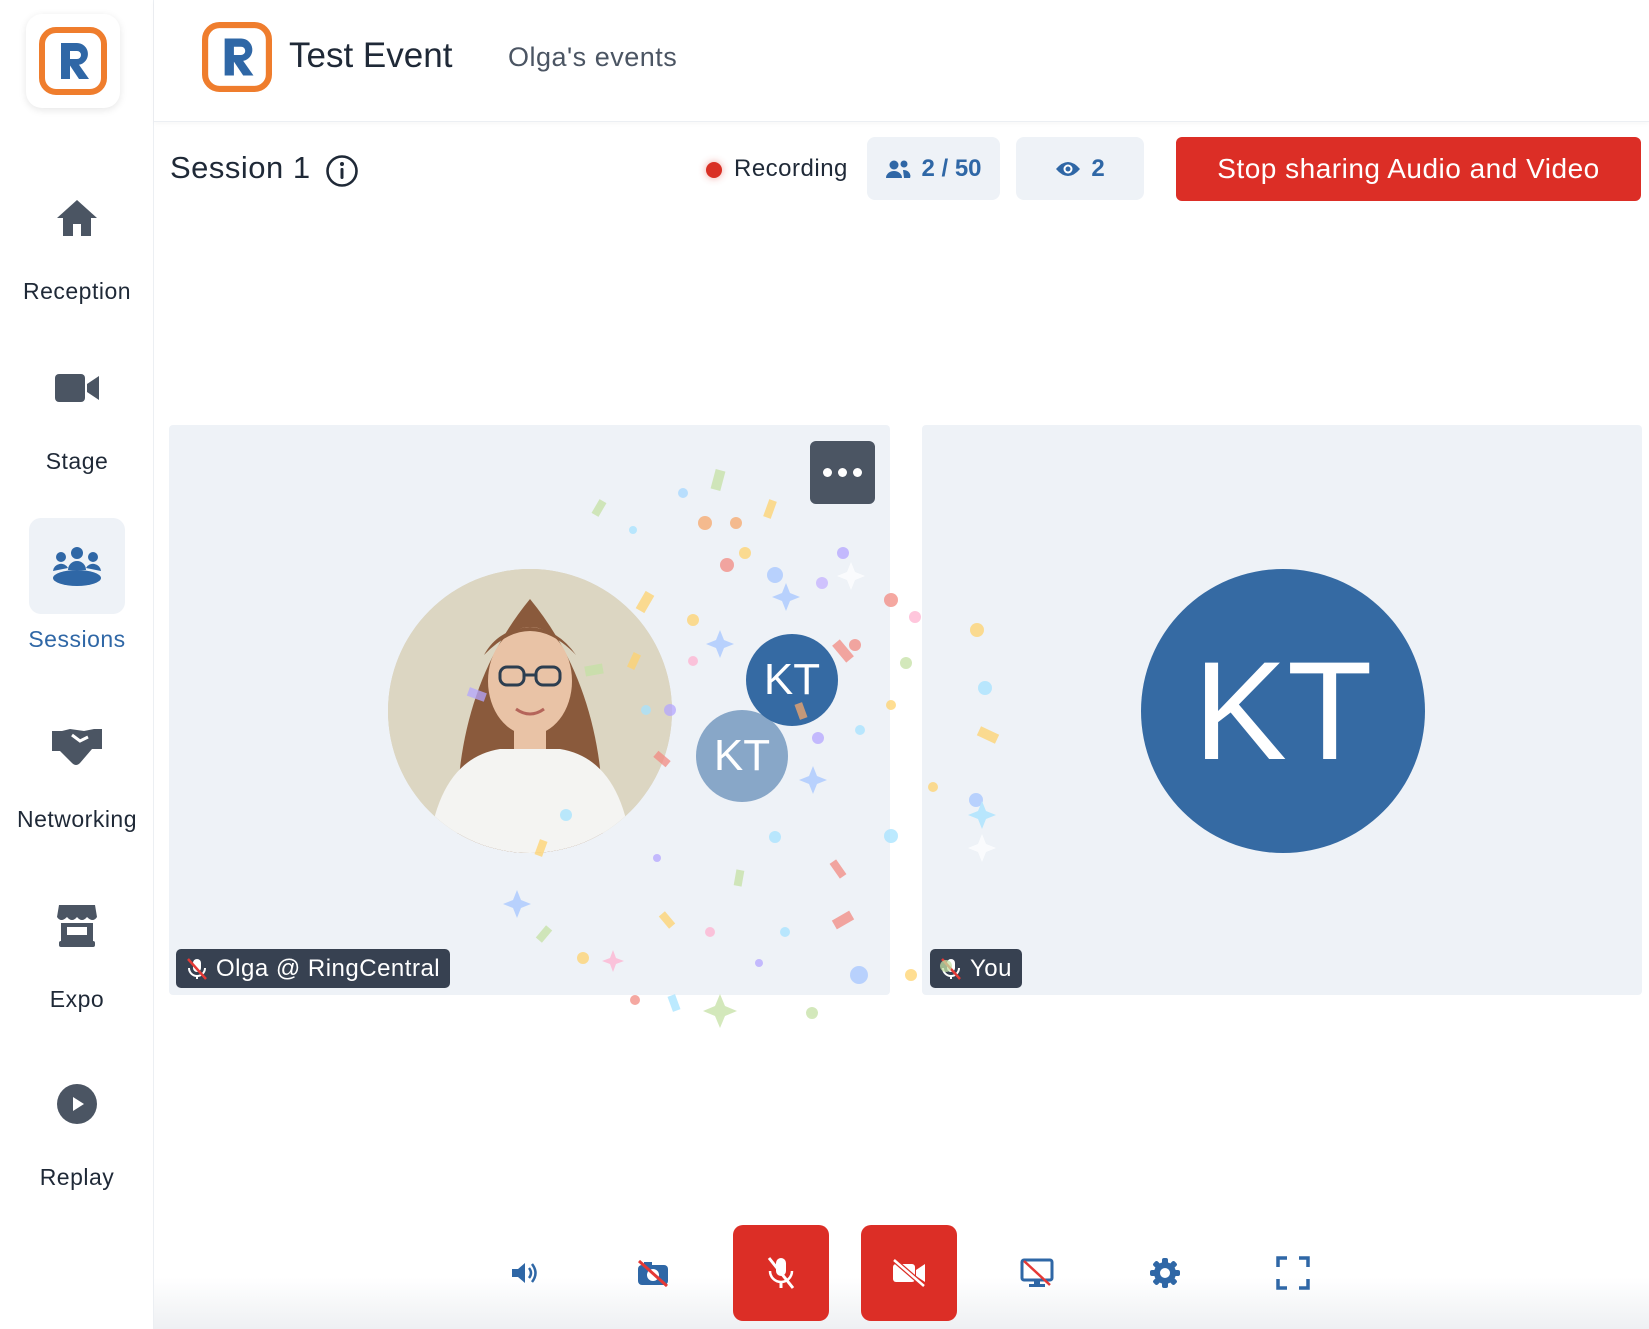 The image size is (1649, 1329). I want to click on settings-button, so click(1165, 1273).